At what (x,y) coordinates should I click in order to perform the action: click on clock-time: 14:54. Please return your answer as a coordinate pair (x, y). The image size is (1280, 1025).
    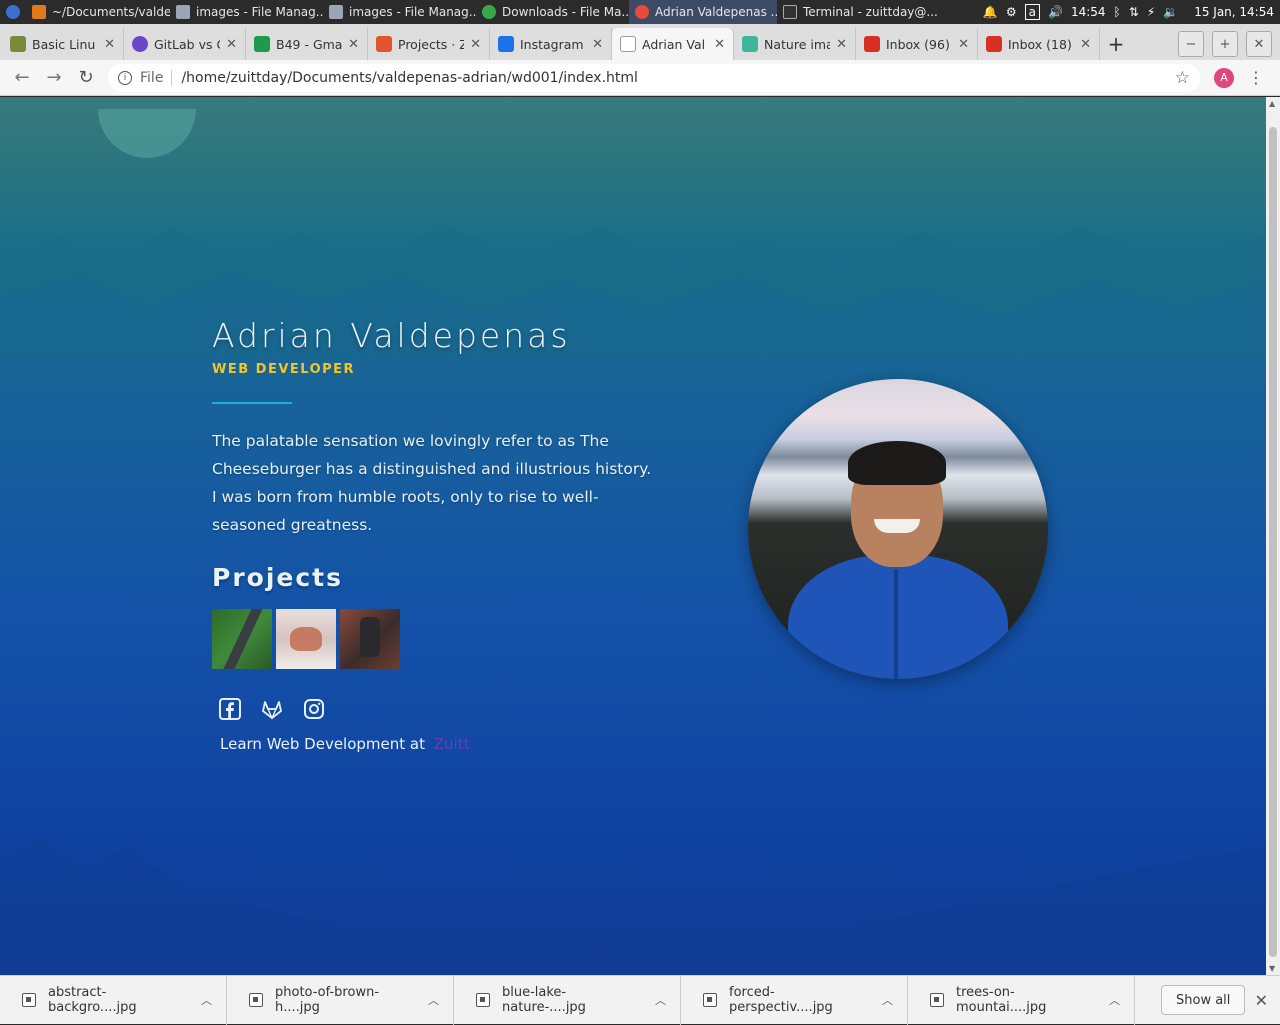
    Looking at the image, I should click on (1088, 12).